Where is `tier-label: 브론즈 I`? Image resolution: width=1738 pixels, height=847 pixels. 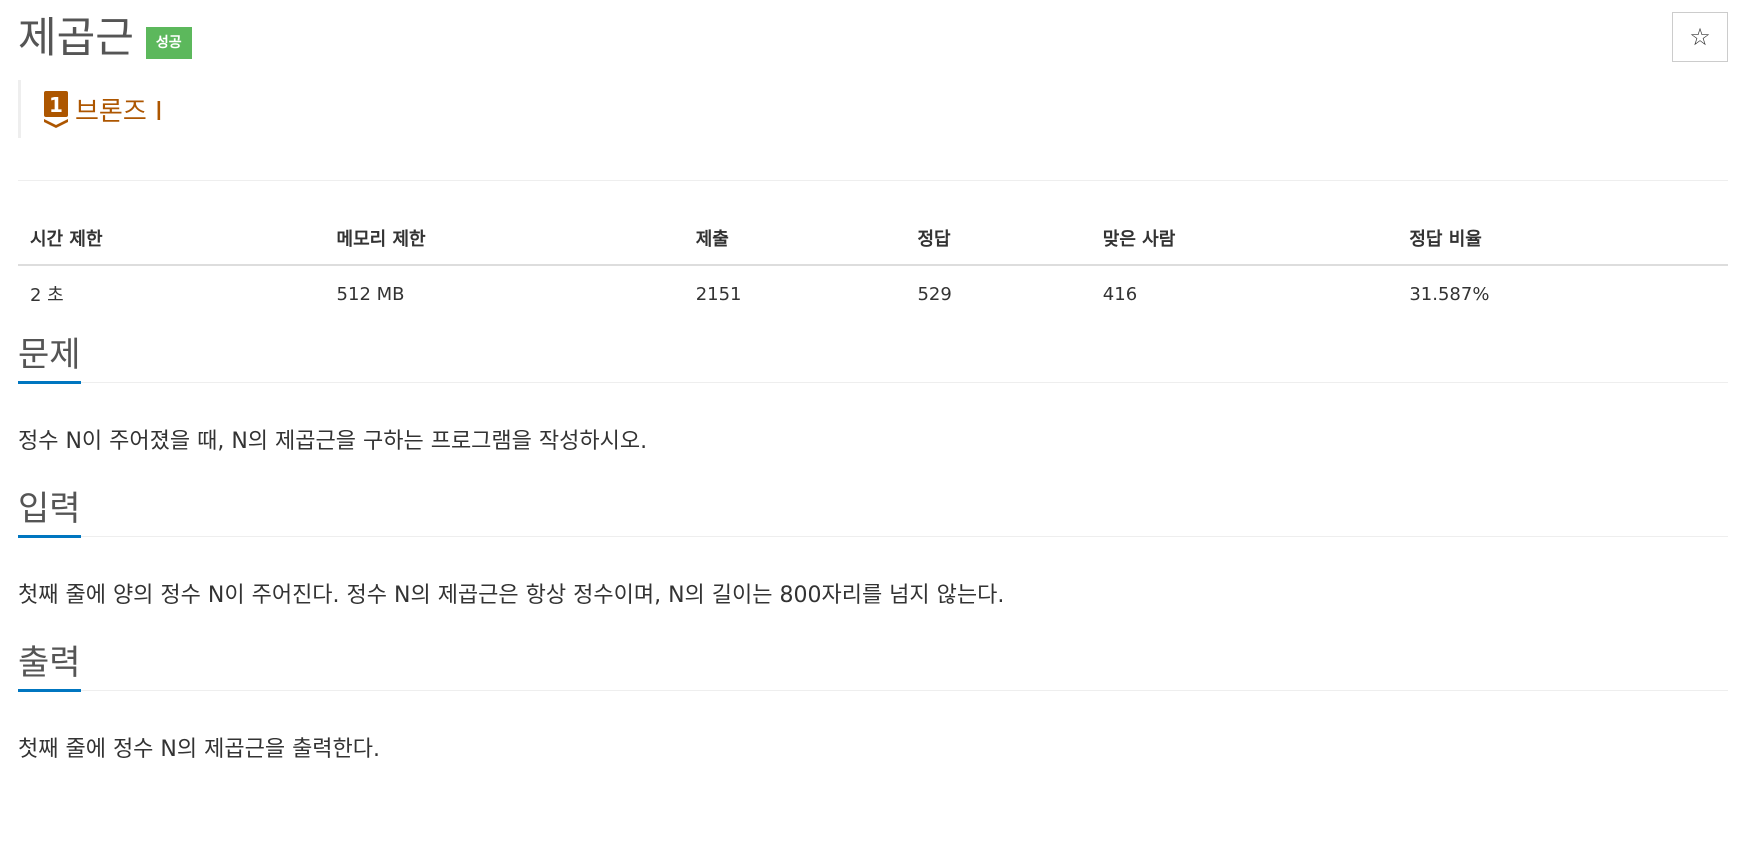 tier-label: 브론즈 I is located at coordinates (119, 109).